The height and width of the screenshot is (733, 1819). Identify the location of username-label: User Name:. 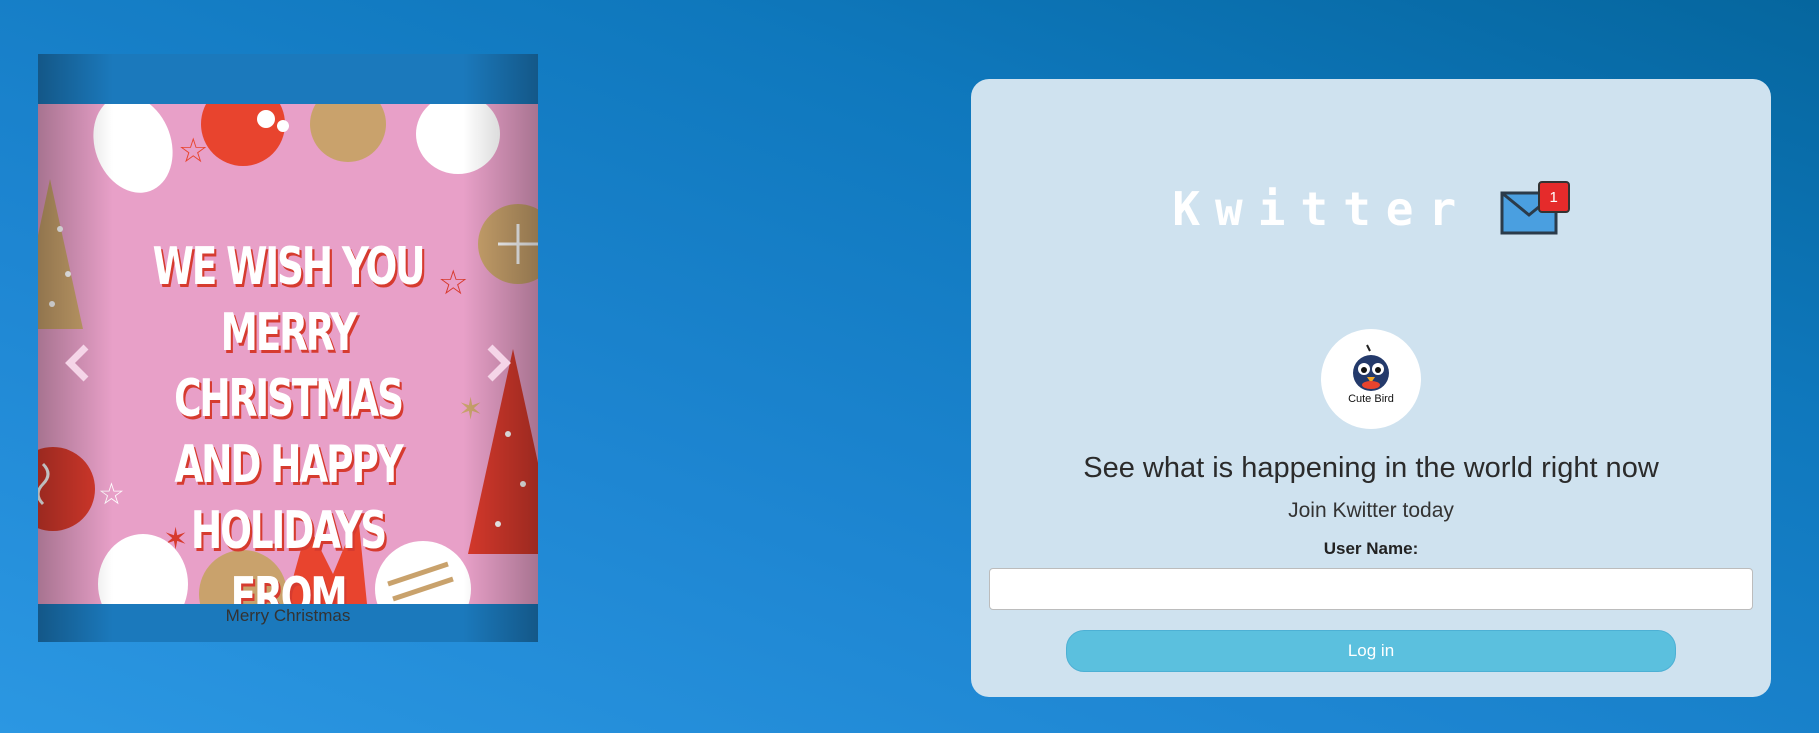
(1371, 548).